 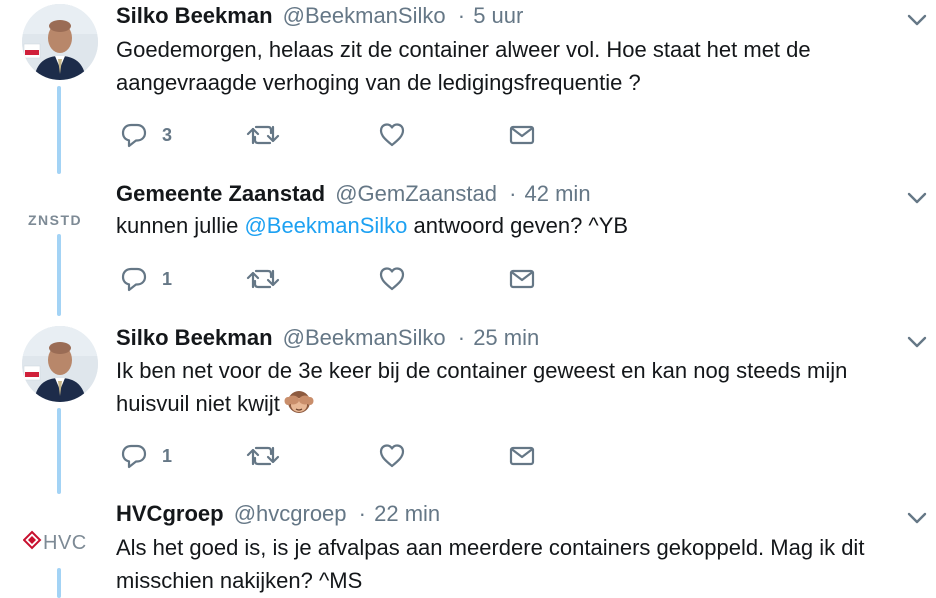 What do you see at coordinates (325, 225) in the screenshot?
I see `mention-link: @BeekmanSilko` at bounding box center [325, 225].